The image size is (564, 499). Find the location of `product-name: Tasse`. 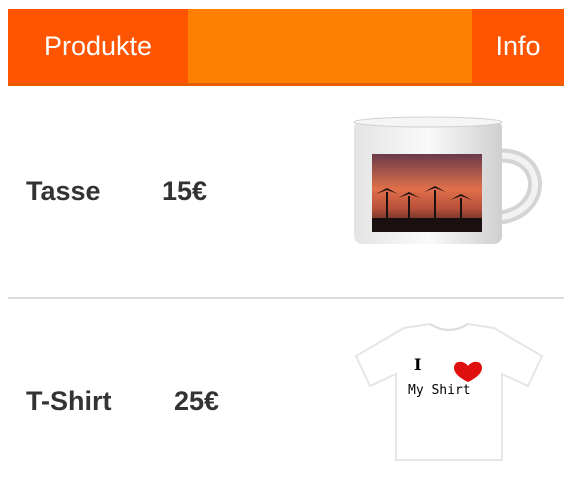

product-name: Tasse is located at coordinates (63, 191).